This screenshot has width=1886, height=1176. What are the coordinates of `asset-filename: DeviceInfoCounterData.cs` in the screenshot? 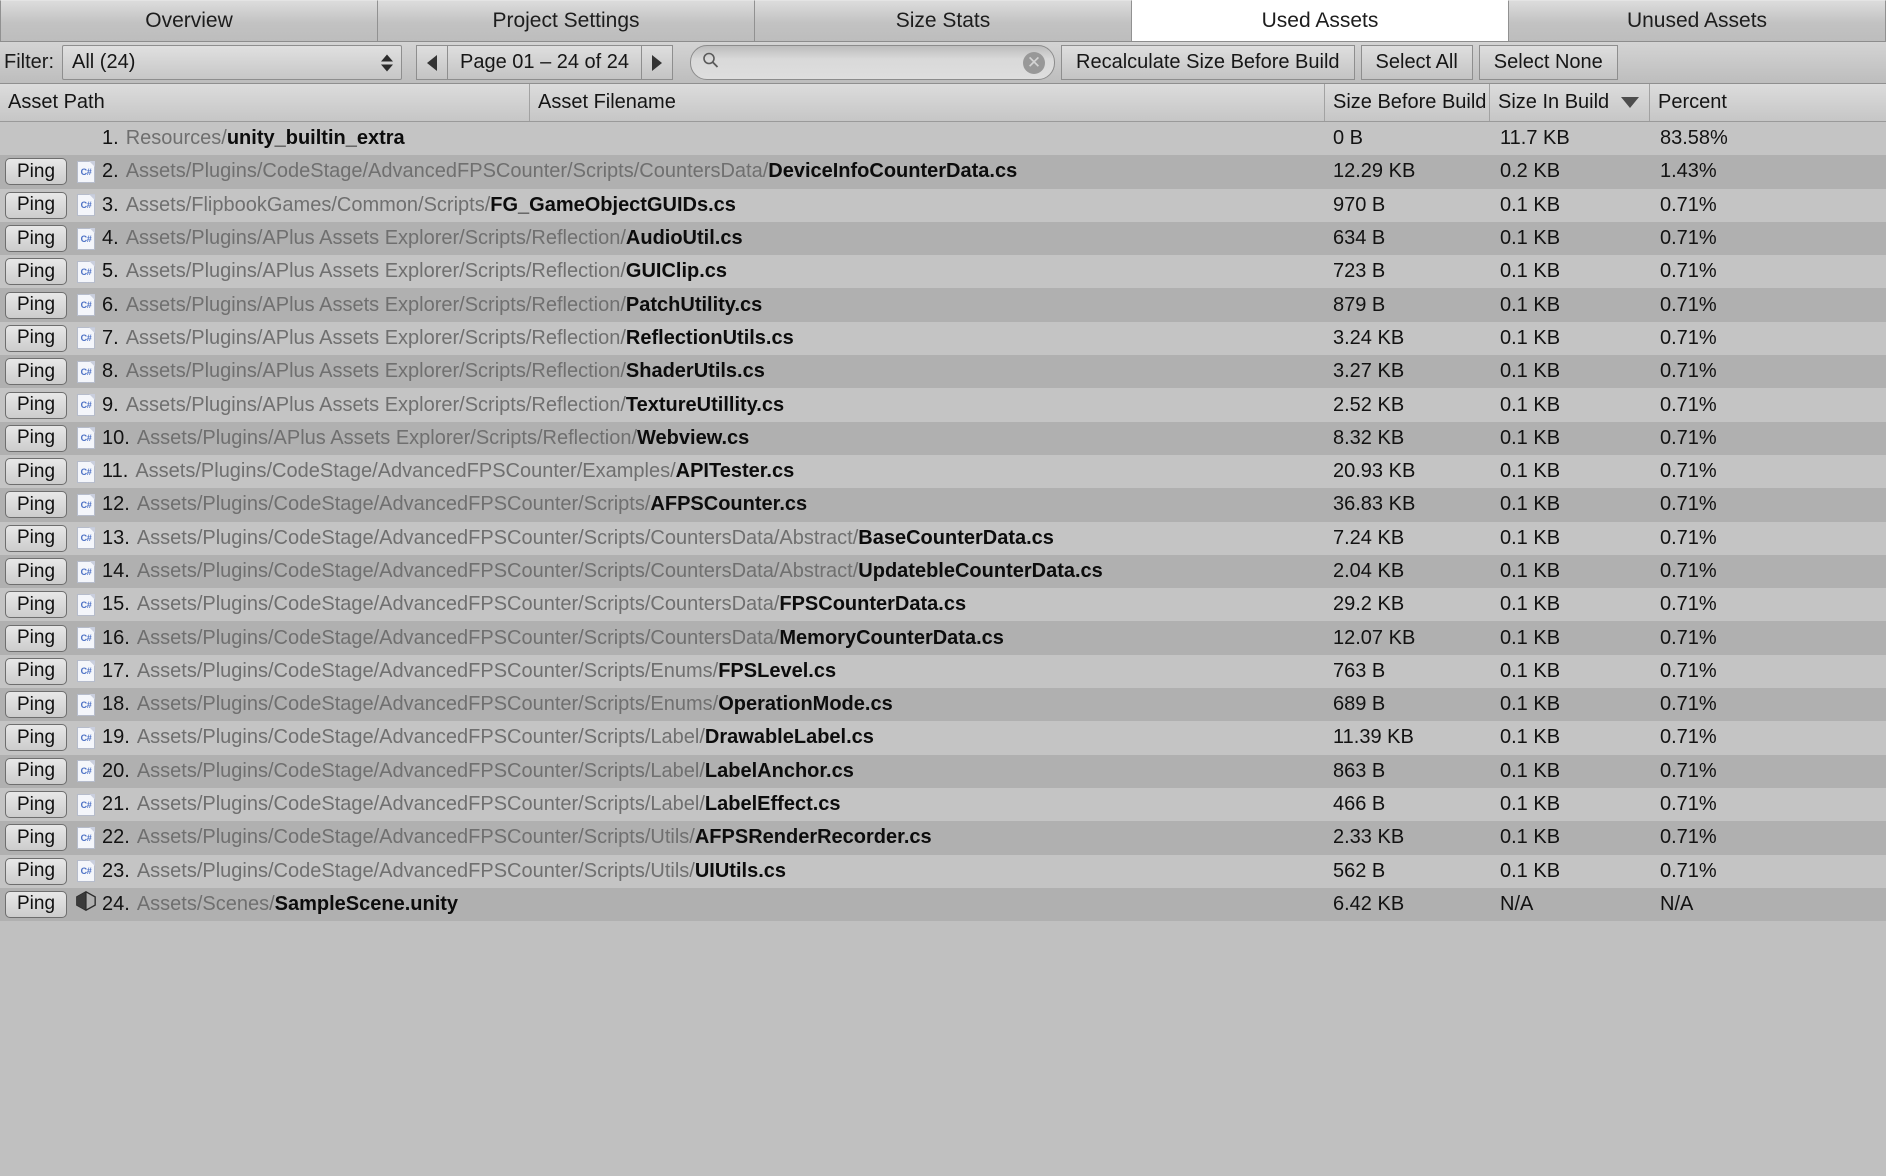 It's located at (893, 171).